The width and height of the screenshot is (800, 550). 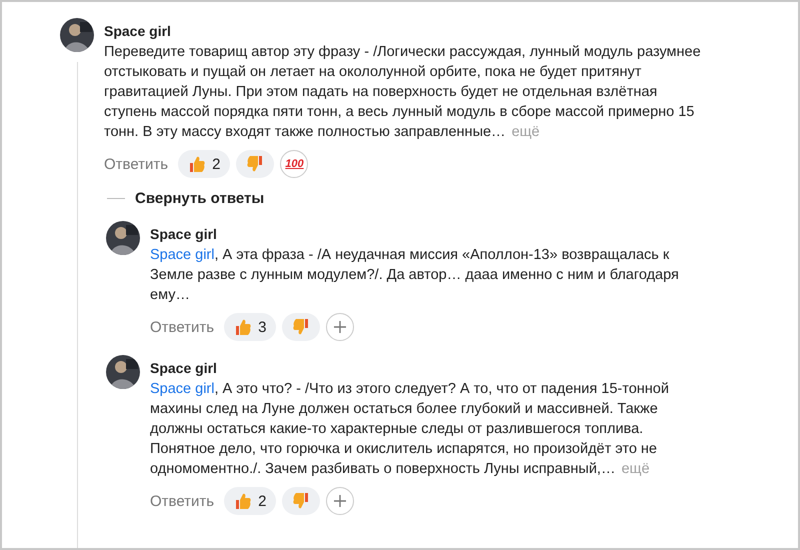 I want to click on collapse-replies-button: Свернуть ответы, so click(x=199, y=198).